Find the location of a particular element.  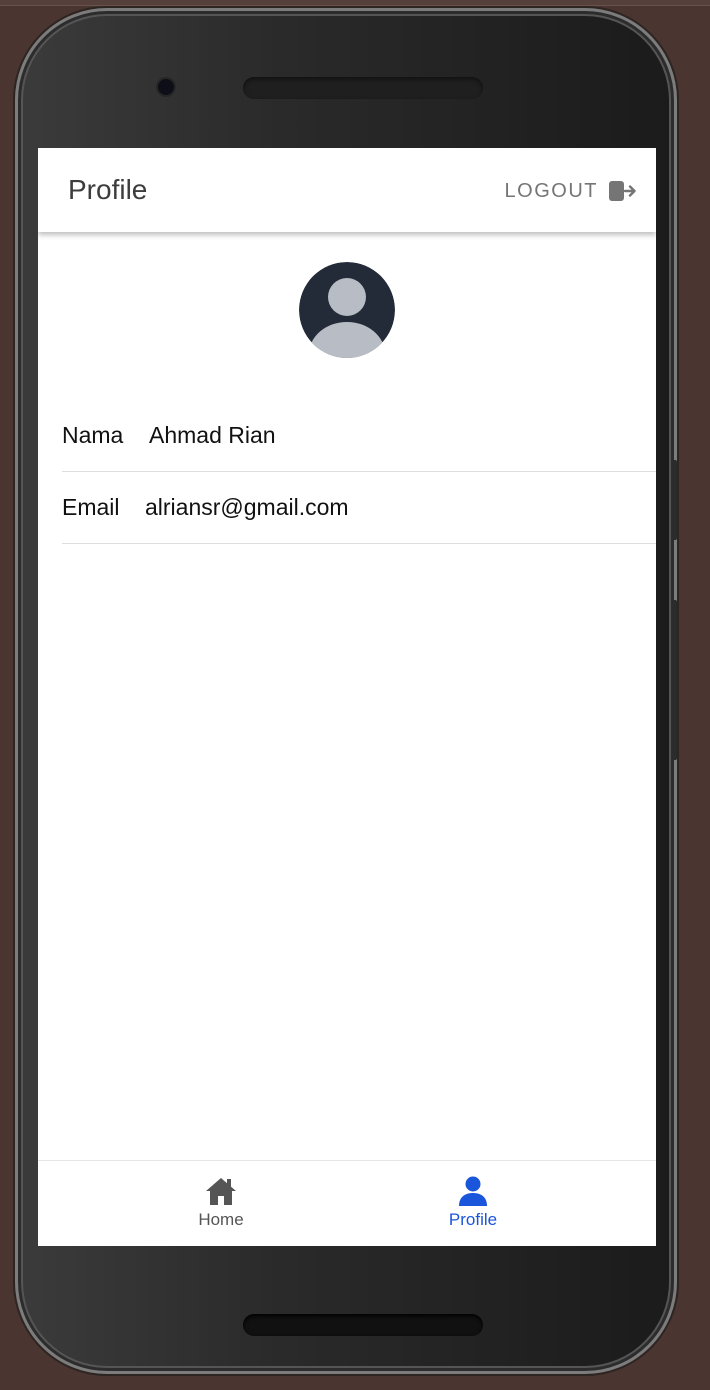

nav-label-home: Home is located at coordinates (221, 1219).